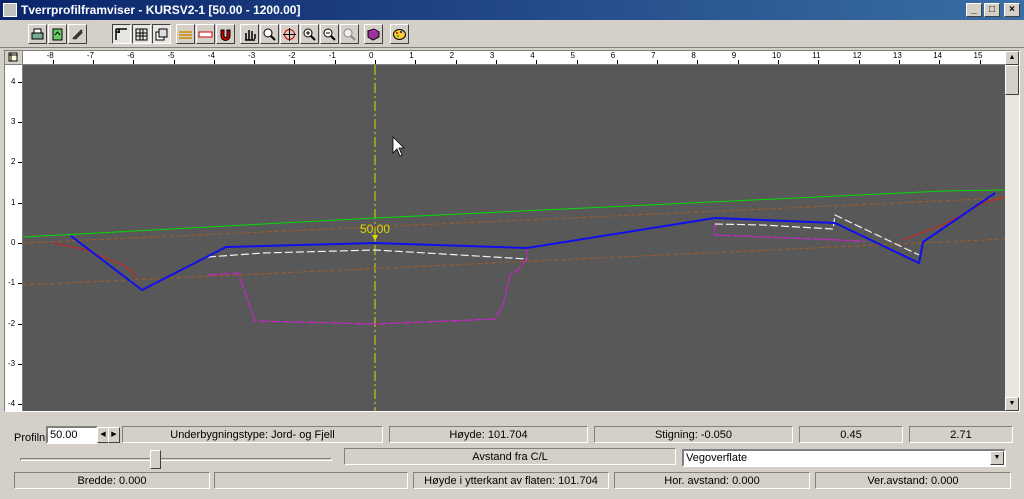 Image resolution: width=1024 pixels, height=499 pixels. Describe the element at coordinates (1012, 231) in the screenshot. I see `vertical-scrollbar: ▲ ▼` at that location.